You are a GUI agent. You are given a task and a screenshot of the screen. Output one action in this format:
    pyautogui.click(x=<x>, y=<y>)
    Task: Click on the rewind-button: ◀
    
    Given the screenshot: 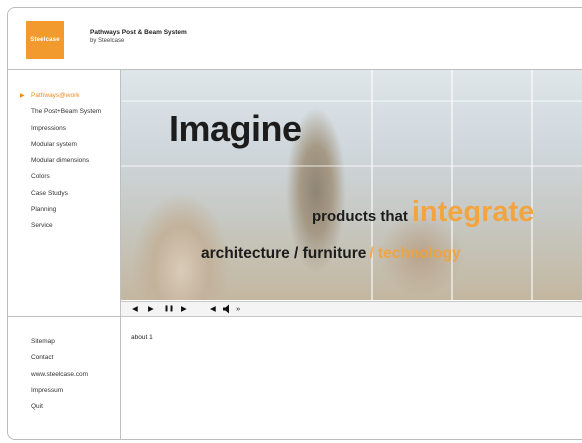 What is the action you would take?
    pyautogui.click(x=135, y=309)
    